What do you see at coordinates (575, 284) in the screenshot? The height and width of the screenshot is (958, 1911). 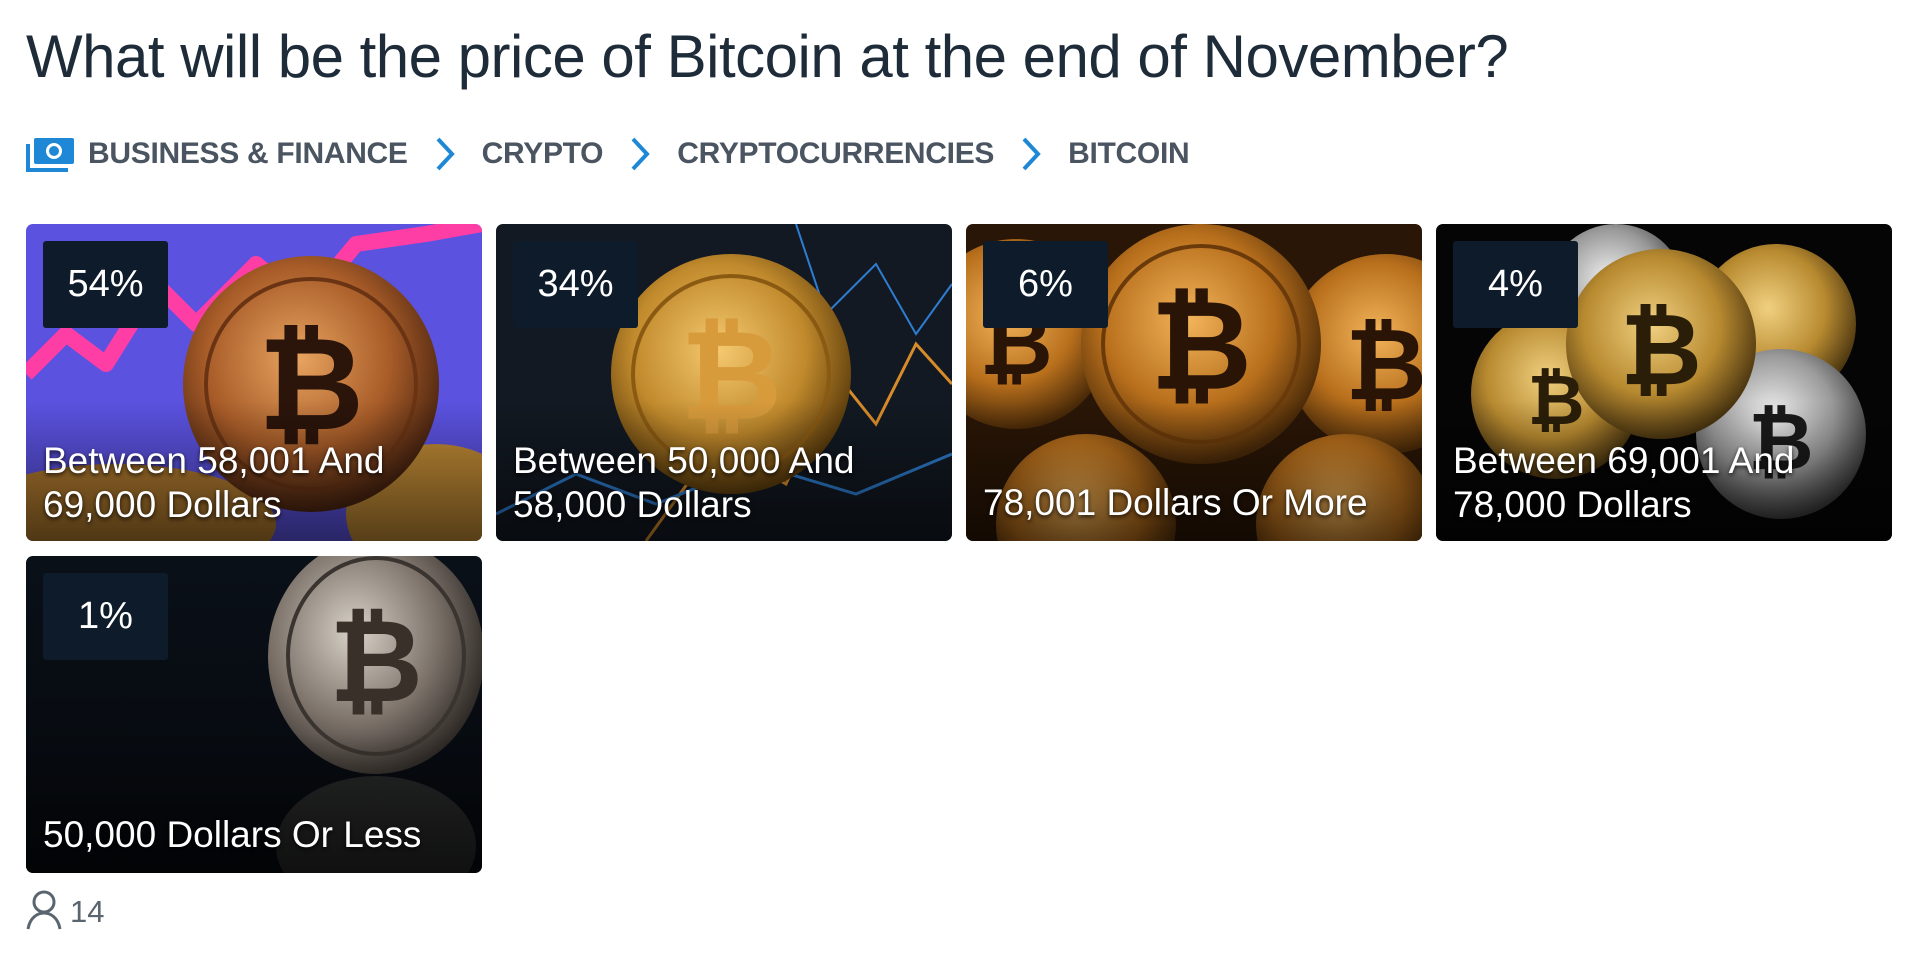 I see `percent-badge: 34%` at bounding box center [575, 284].